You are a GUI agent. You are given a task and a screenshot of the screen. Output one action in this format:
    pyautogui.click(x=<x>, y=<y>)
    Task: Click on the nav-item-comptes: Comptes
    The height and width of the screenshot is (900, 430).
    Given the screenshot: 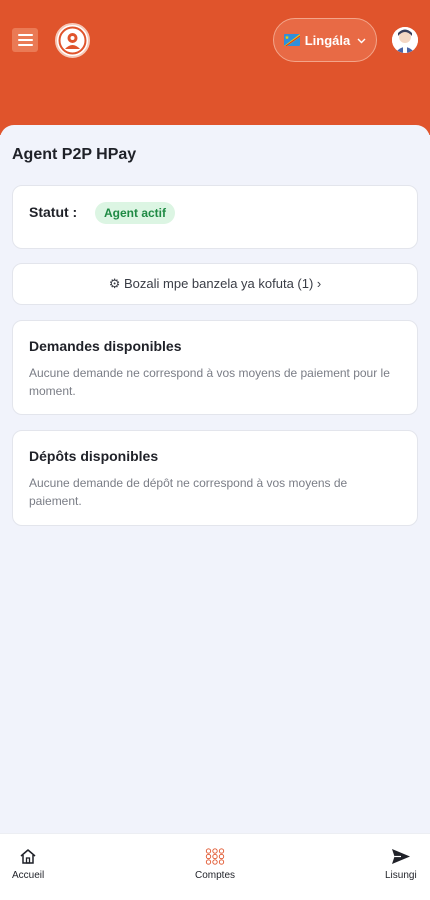 What is the action you would take?
    pyautogui.click(x=215, y=864)
    